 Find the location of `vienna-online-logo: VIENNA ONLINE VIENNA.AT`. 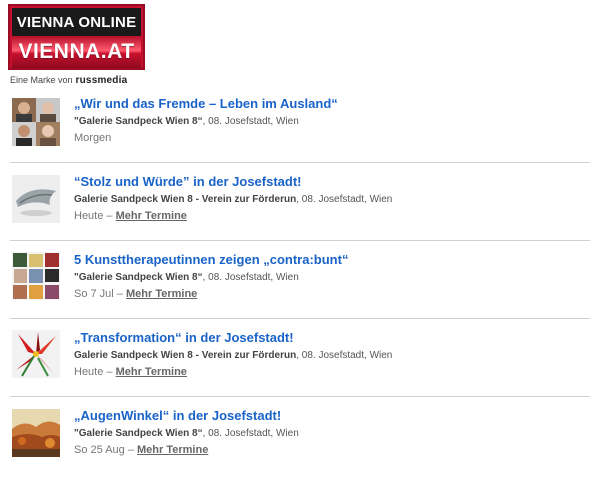

vienna-online-logo: VIENNA ONLINE VIENNA.AT is located at coordinates (76, 37).